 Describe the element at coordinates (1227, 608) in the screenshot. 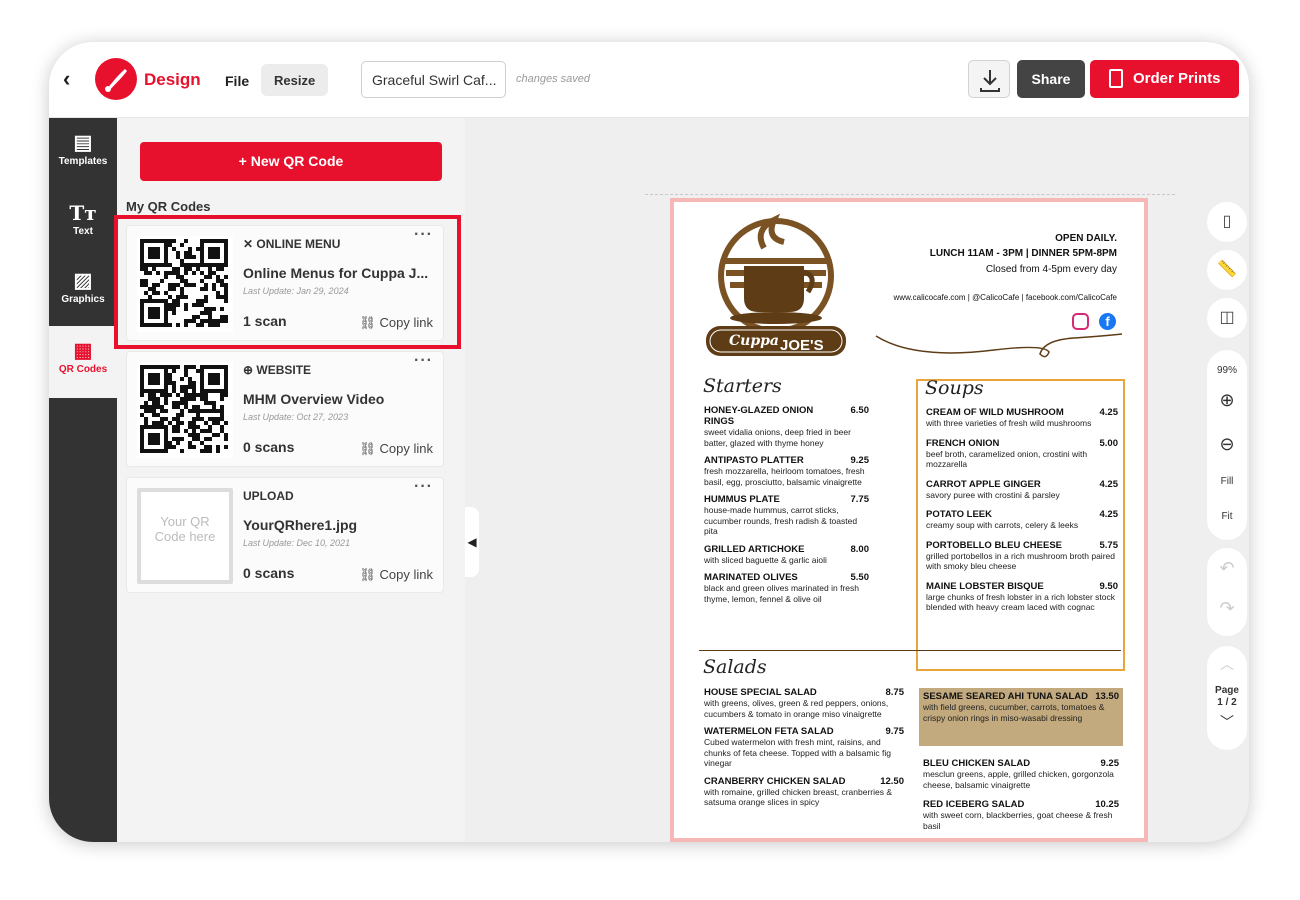

I see `redo-icon: ↷` at that location.